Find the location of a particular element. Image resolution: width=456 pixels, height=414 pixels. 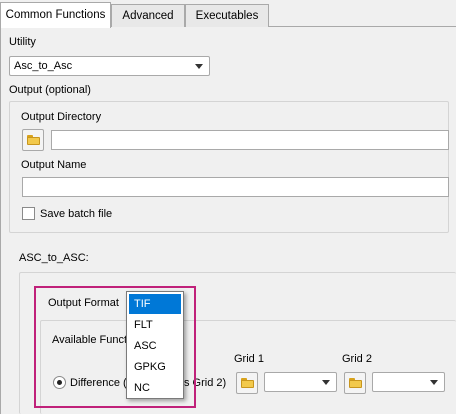

tab-bar: Common Functions Advanced Executables is located at coordinates (228, 14).